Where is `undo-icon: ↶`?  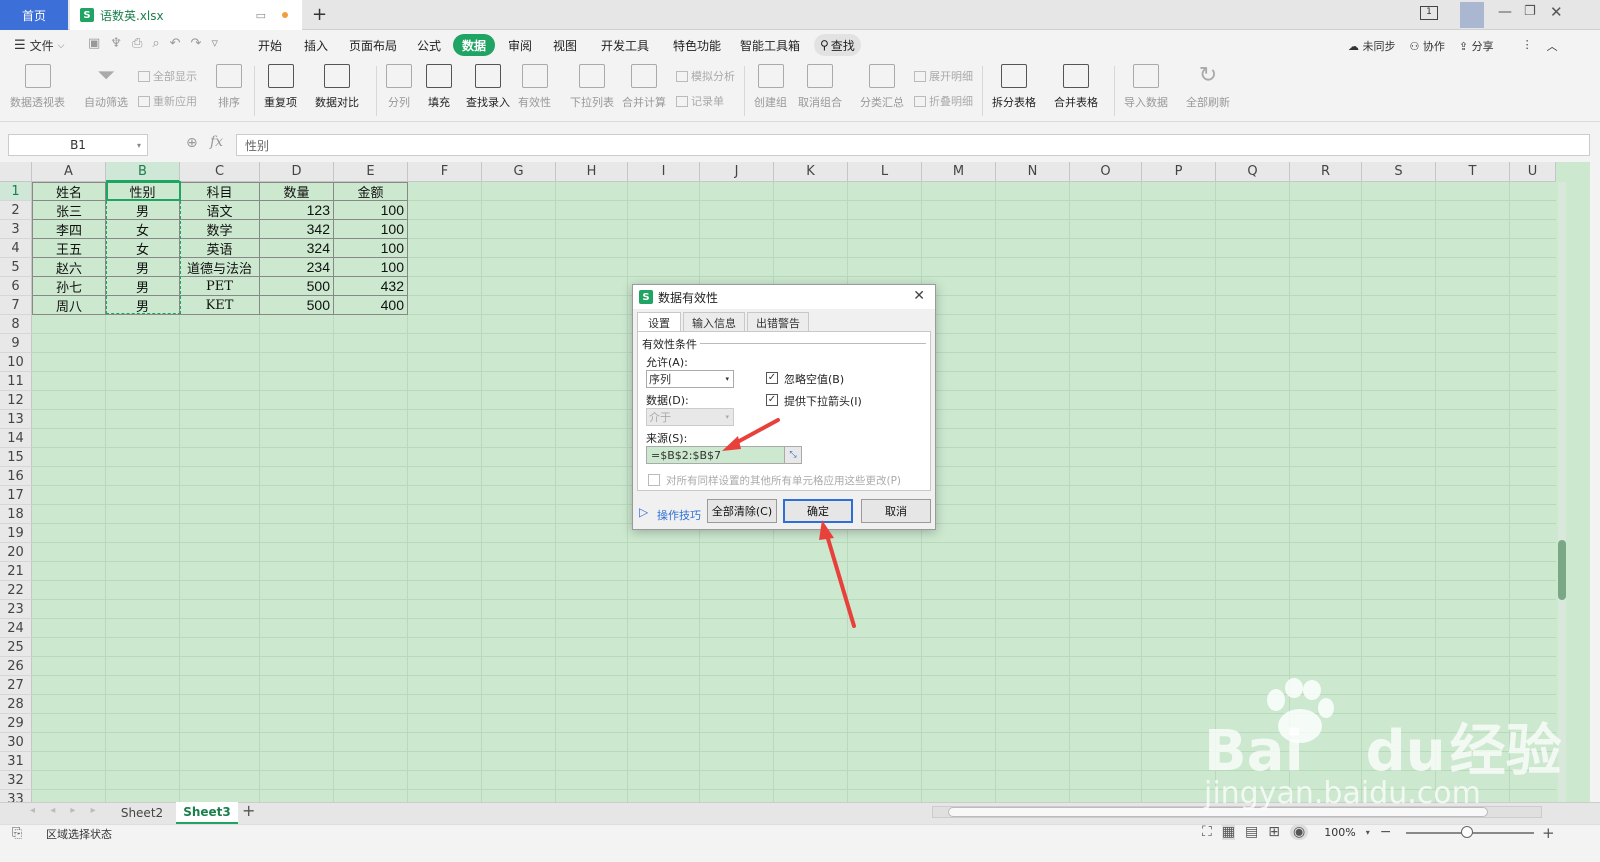
undo-icon: ↶ is located at coordinates (175, 43).